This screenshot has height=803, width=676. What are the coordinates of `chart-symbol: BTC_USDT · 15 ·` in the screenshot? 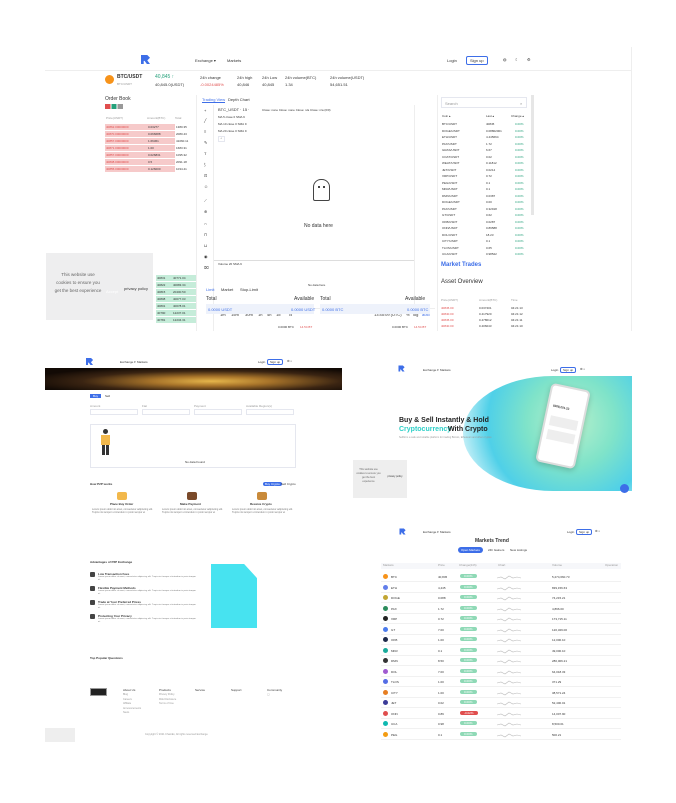 It's located at (234, 109).